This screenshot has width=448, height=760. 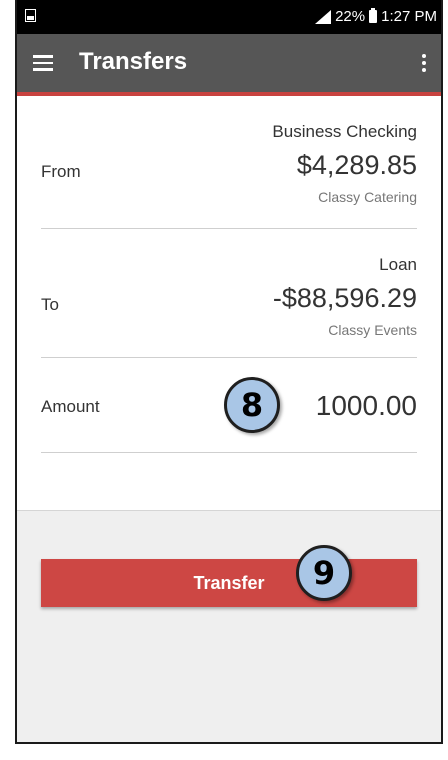 What do you see at coordinates (344, 131) in the screenshot?
I see `from-account-name: Business Checking` at bounding box center [344, 131].